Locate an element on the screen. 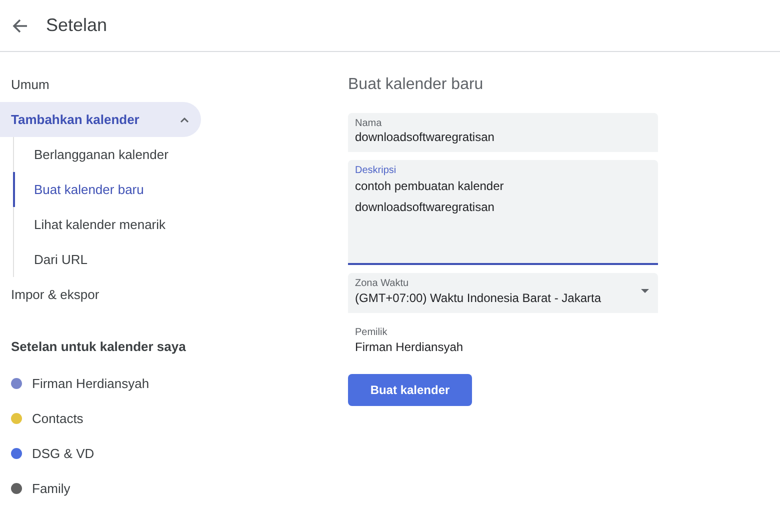  field-label: Nama is located at coordinates (369, 123).